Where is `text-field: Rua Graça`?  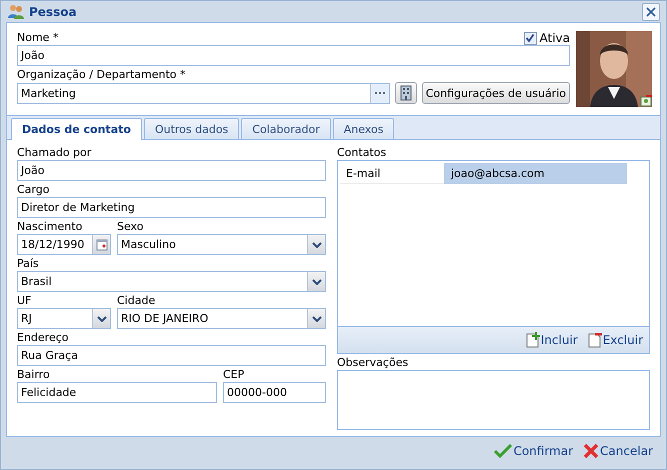 text-field: Rua Graça is located at coordinates (171, 355).